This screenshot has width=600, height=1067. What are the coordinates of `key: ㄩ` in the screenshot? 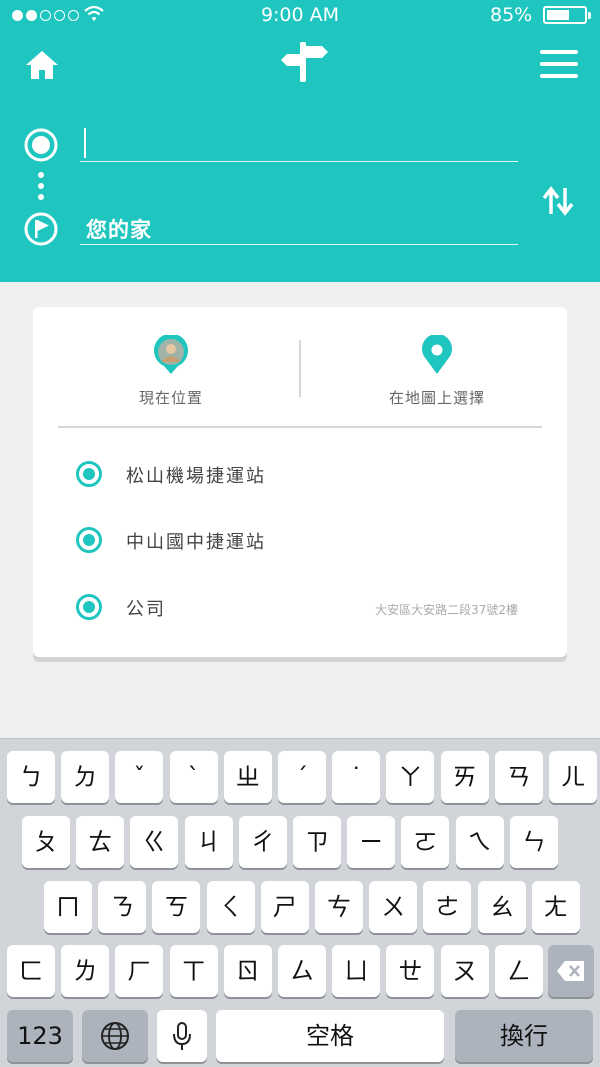 It's located at (356, 971).